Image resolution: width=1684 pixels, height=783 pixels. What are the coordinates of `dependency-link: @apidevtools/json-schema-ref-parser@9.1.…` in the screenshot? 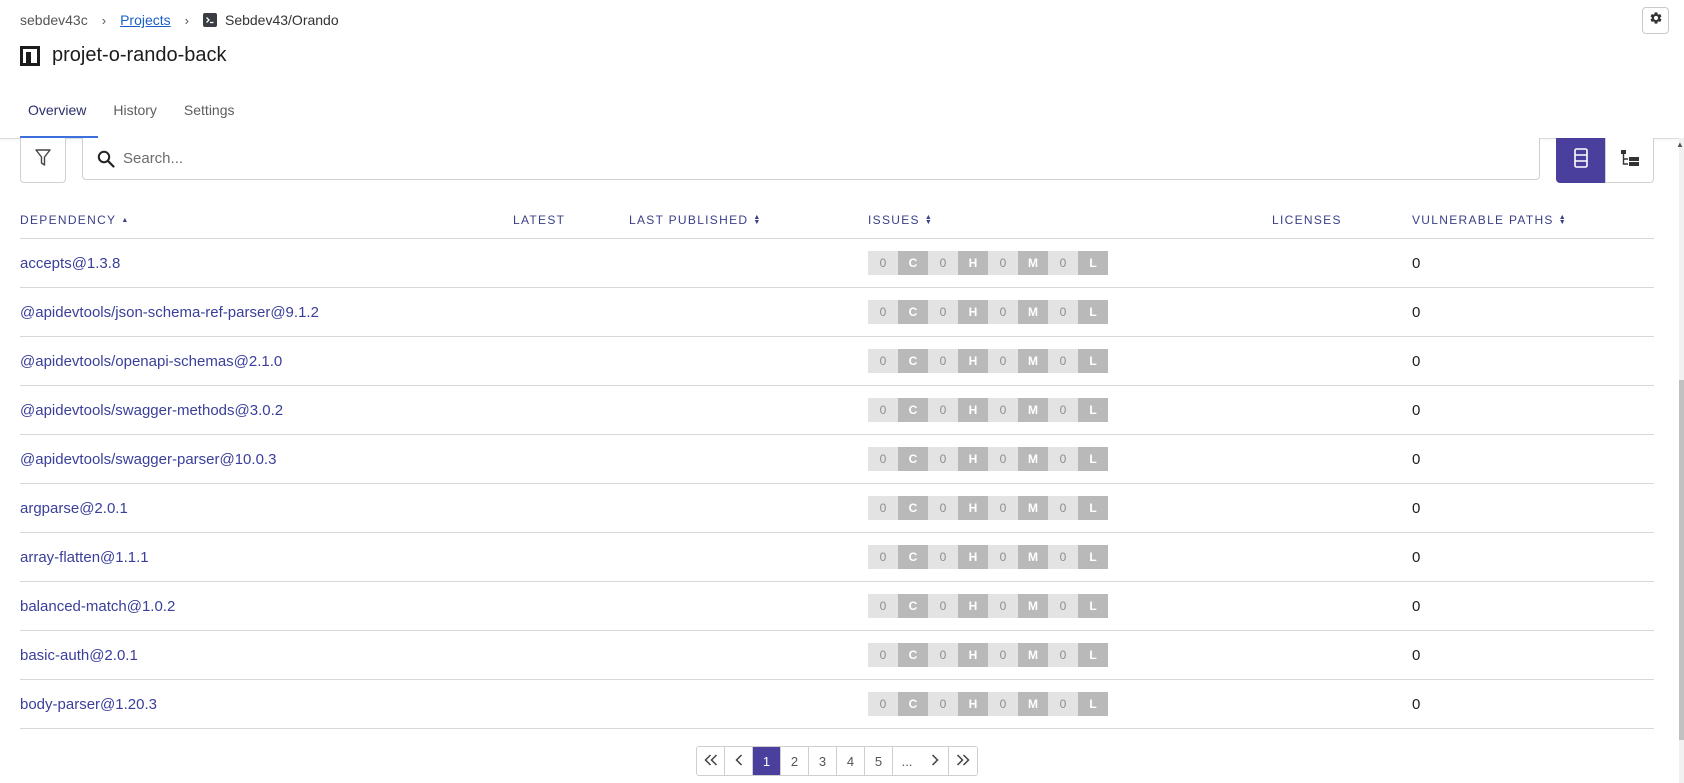 It's located at (169, 312).